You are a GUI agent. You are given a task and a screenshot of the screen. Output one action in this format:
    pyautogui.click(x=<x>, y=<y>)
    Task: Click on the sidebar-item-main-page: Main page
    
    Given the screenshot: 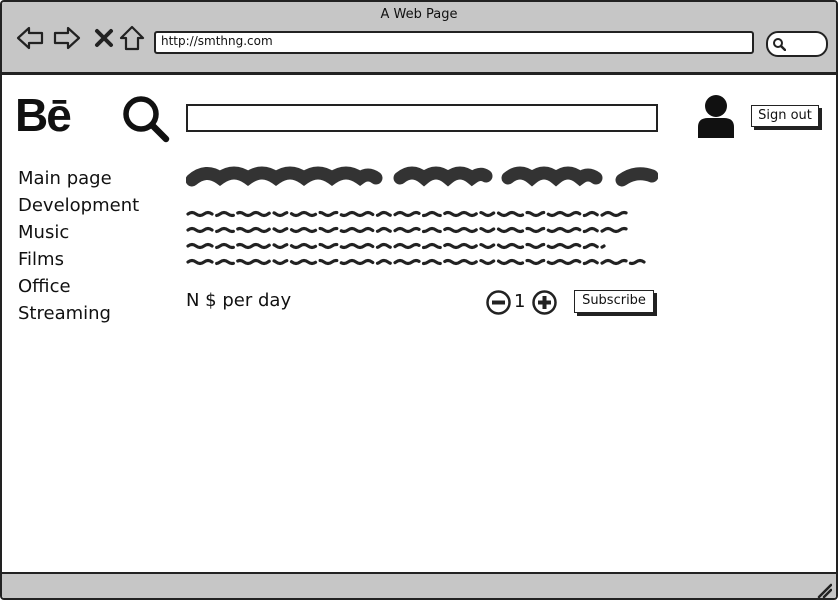 What is the action you would take?
    pyautogui.click(x=78, y=178)
    